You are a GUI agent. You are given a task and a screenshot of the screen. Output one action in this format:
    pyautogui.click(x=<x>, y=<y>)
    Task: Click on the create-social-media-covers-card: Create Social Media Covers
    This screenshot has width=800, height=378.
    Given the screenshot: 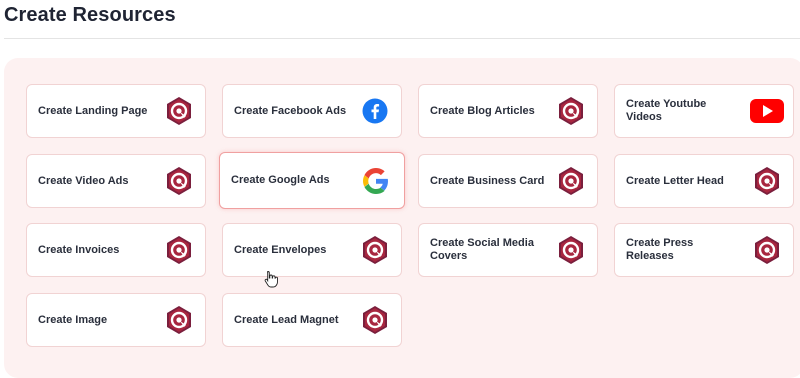 What is the action you would take?
    pyautogui.click(x=508, y=250)
    